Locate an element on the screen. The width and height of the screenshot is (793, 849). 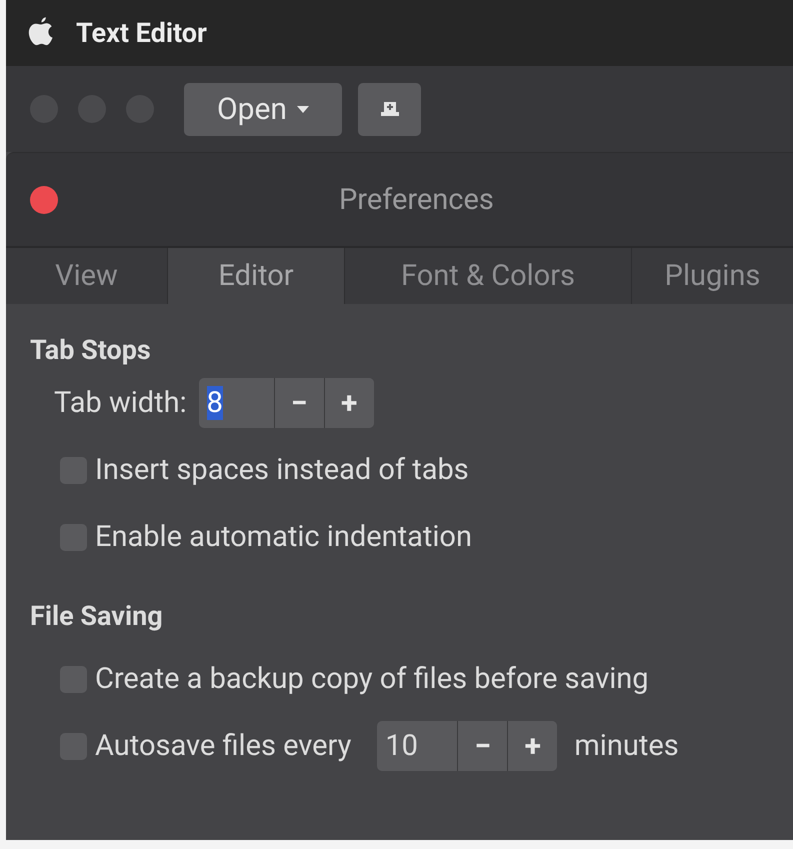
spin-field: 10 is located at coordinates (417, 746).